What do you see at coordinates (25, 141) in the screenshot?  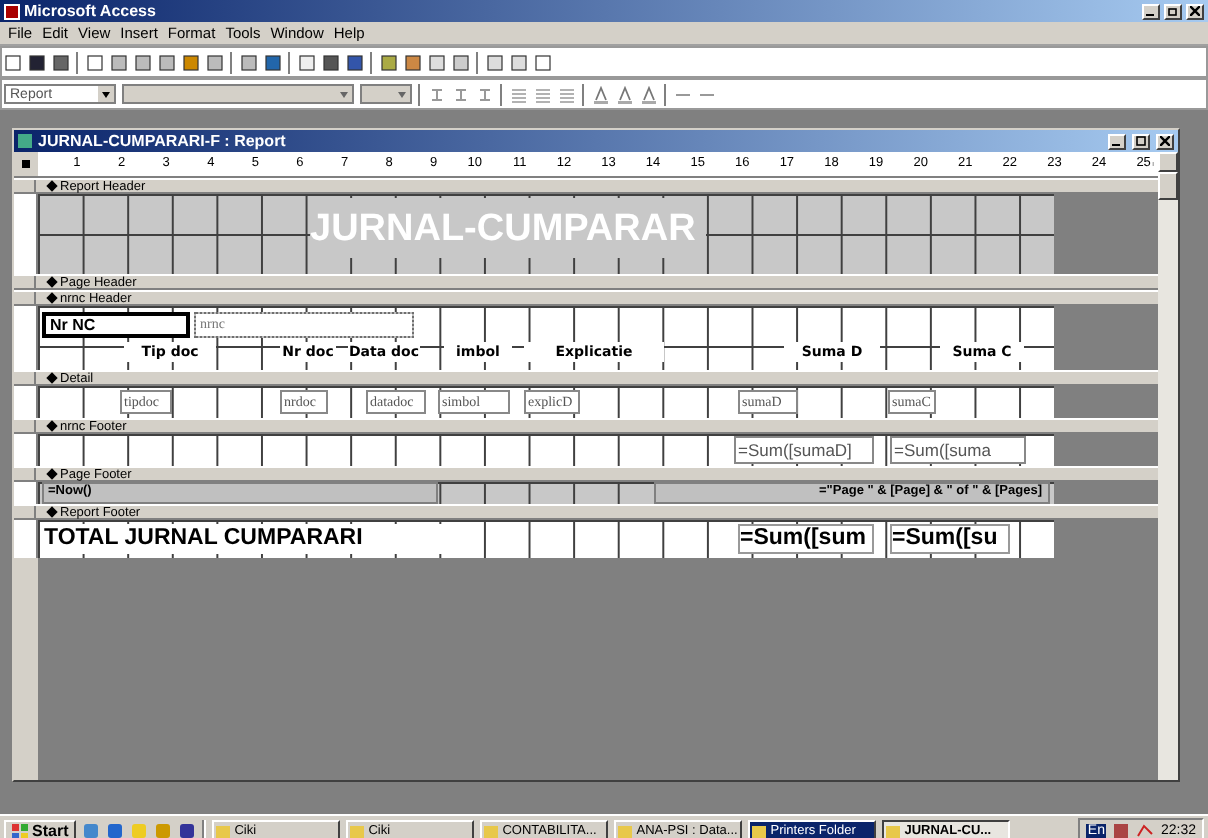 I see `report-icon` at bounding box center [25, 141].